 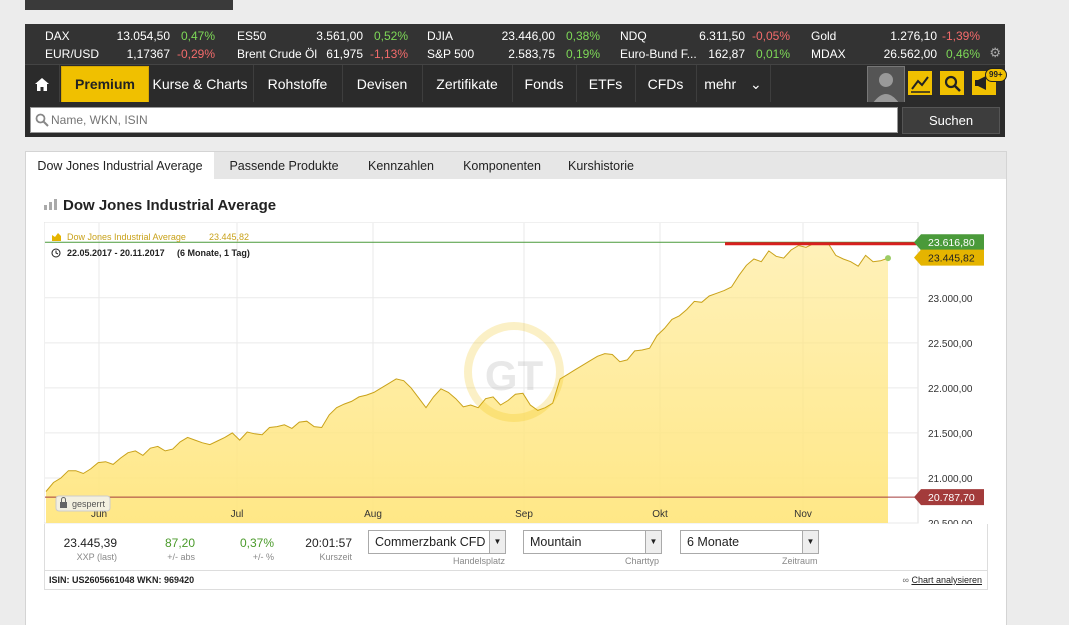 I want to click on ticker-change: 0,46%, so click(x=962, y=54).